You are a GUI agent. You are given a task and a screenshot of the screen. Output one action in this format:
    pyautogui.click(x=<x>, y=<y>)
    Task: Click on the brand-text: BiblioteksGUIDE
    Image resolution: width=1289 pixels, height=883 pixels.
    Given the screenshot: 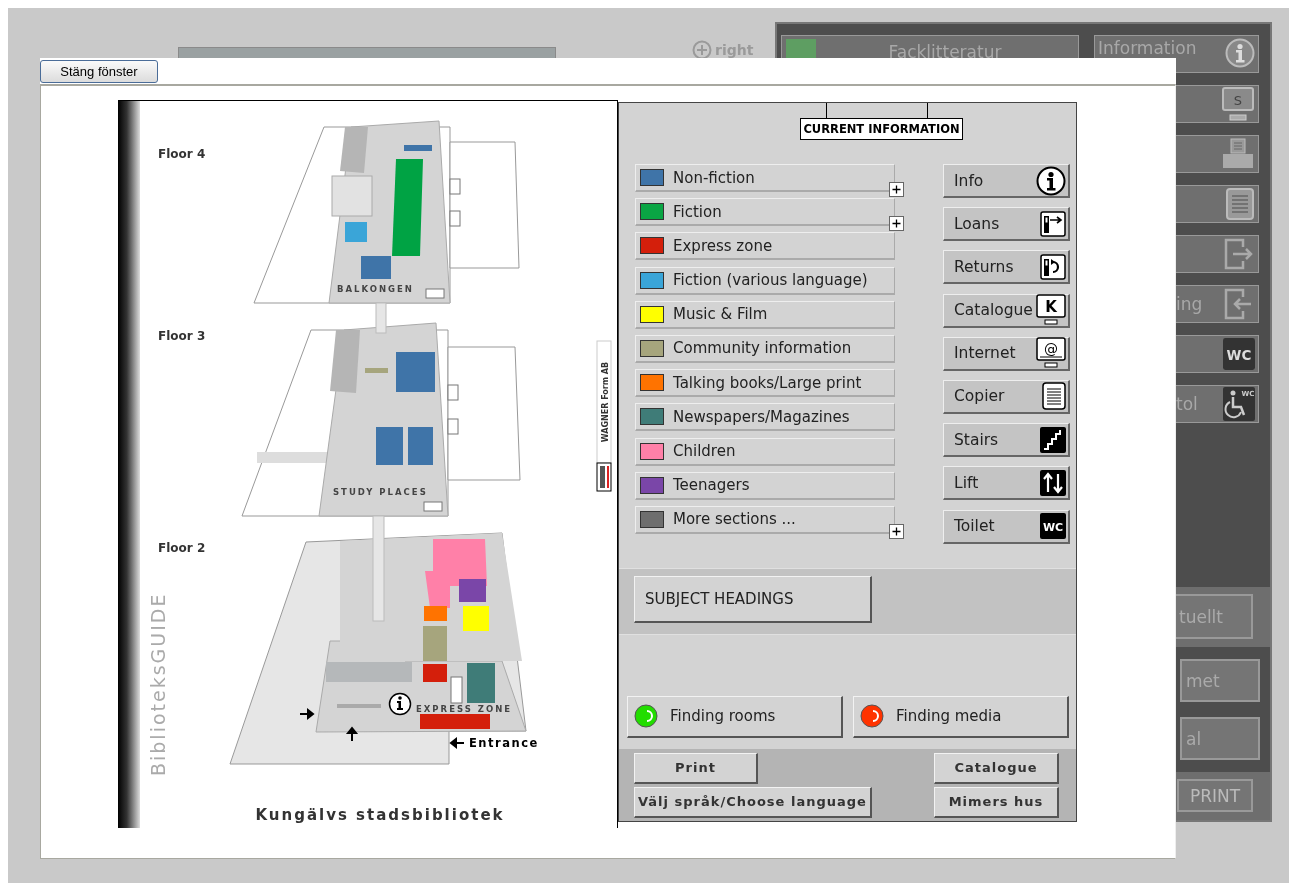 What is the action you would take?
    pyautogui.click(x=158, y=684)
    